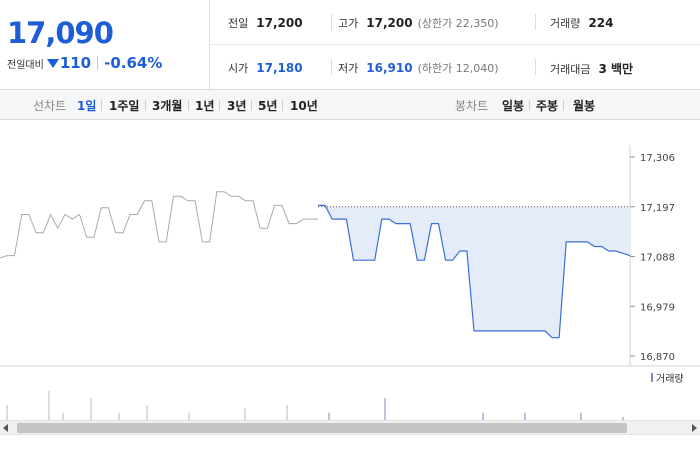 Image resolution: width=700 pixels, height=450 pixels. What do you see at coordinates (657, 208) in the screenshot?
I see `y-tick-label: 17,197` at bounding box center [657, 208].